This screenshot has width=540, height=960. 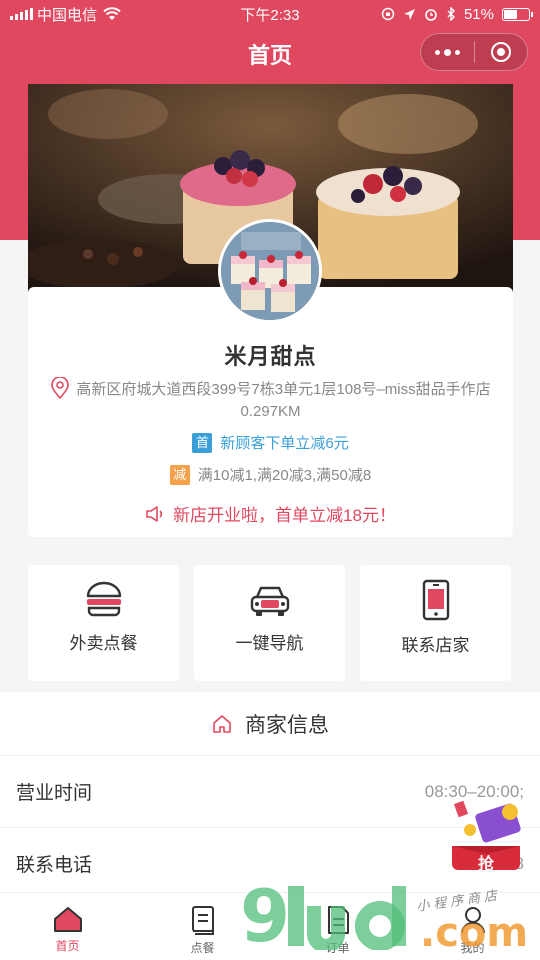 I want to click on contact-phone-label: 联系电话, so click(x=54, y=865).